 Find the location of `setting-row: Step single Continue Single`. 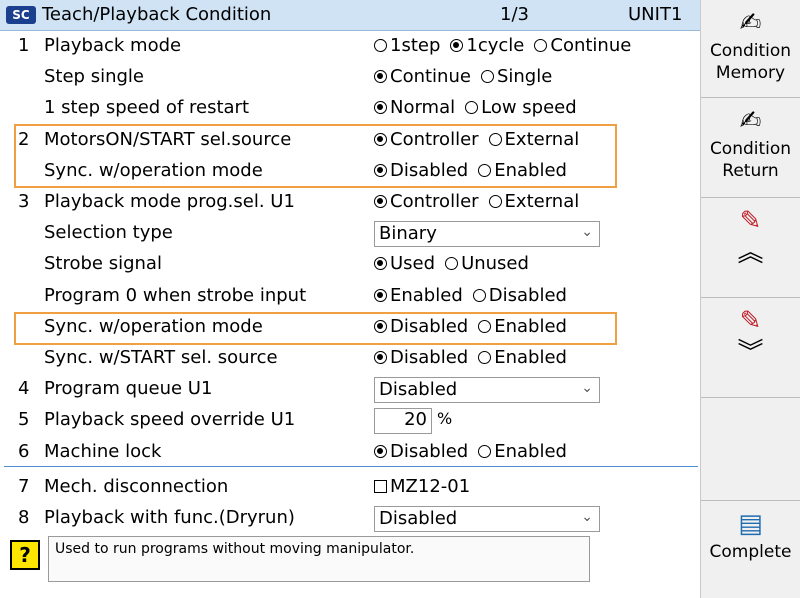

setting-row: Step single Continue Single is located at coordinates (350, 77).